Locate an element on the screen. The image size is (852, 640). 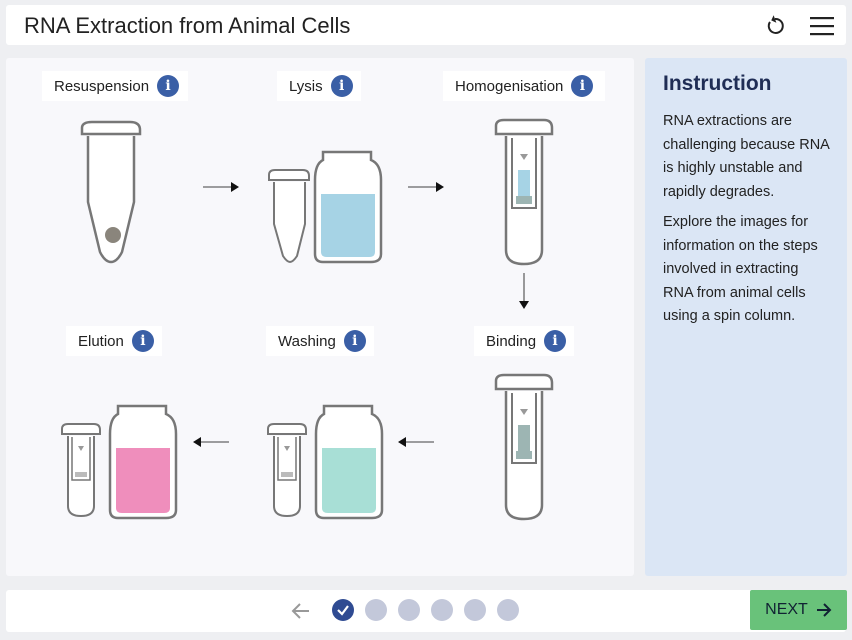
checkmark-icon is located at coordinates (343, 610).